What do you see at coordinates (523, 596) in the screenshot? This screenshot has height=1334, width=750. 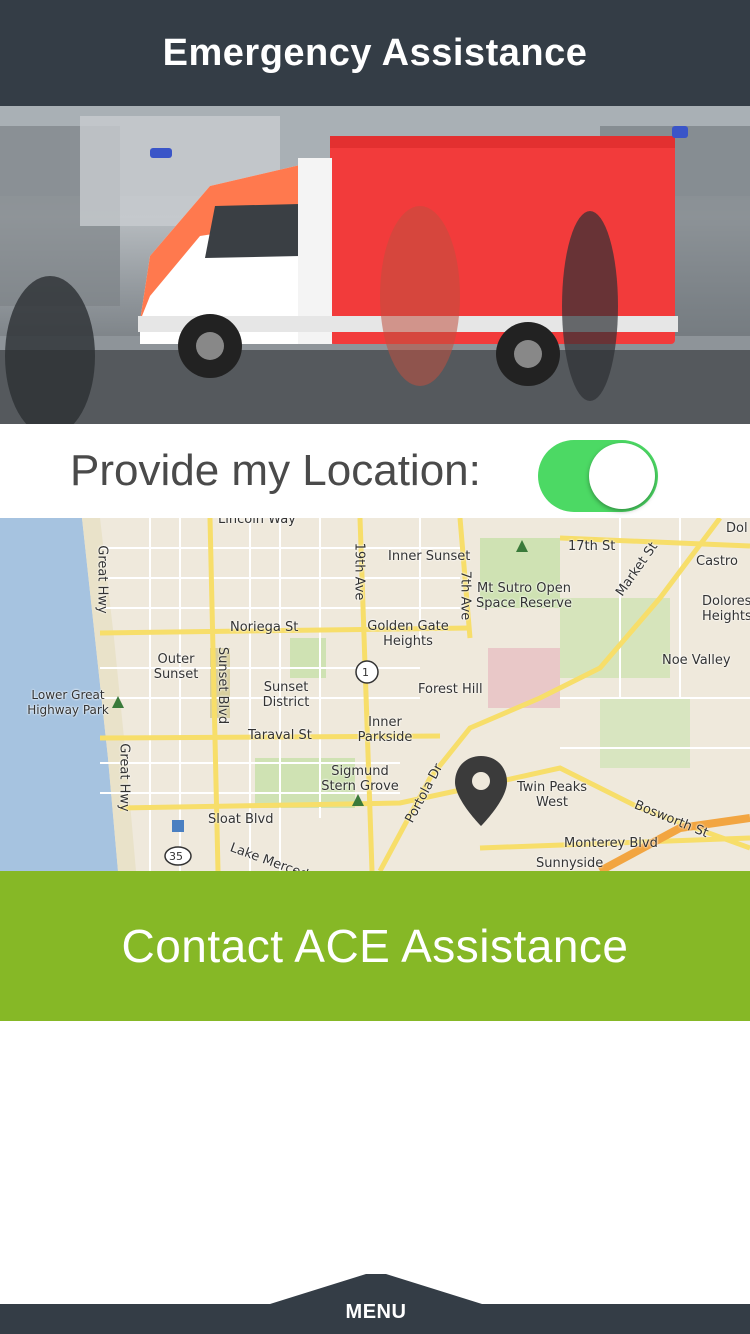 I see `map-label: Mt Sutro Open Space Reserve` at bounding box center [523, 596].